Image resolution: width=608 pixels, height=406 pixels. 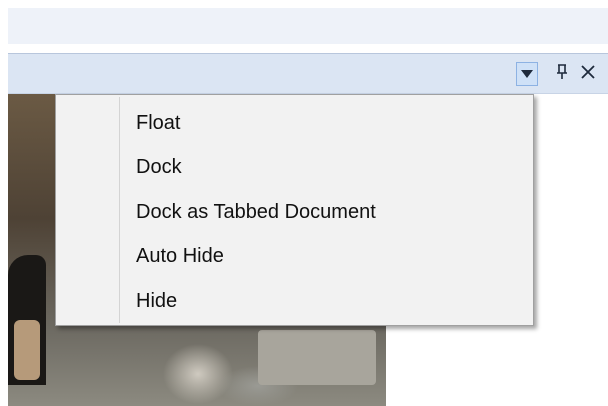 I want to click on tool-window-titlebar, so click(x=308, y=73).